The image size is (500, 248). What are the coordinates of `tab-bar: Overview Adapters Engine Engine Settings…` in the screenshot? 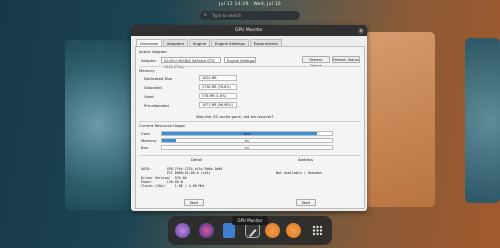 It's located at (209, 42).